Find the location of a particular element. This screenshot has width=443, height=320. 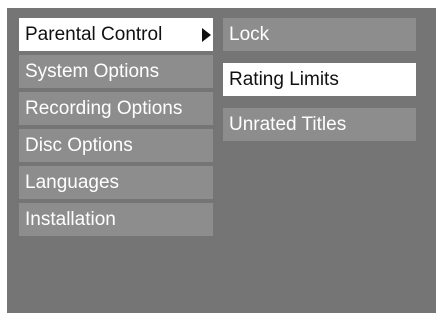

menu-item-label: Languages is located at coordinates (72, 182).